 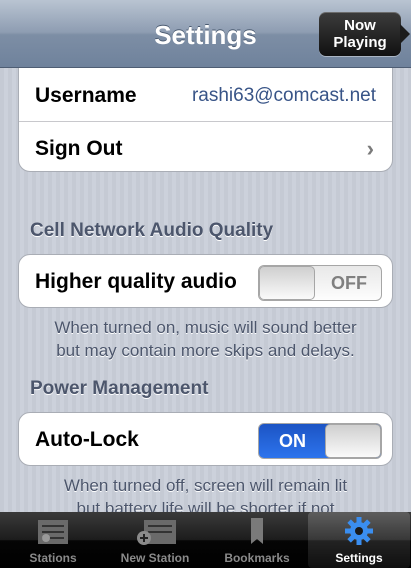 I want to click on tab-new-station: New Station, so click(x=155, y=540).